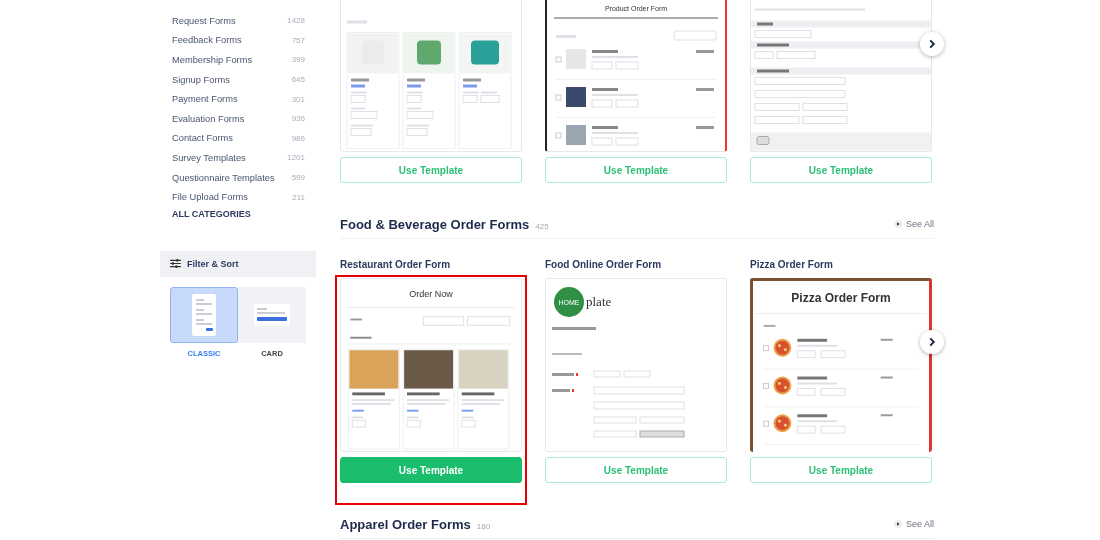 This screenshot has width=1100, height=540. What do you see at coordinates (395, 266) in the screenshot?
I see `template-title: Restaurant Order Form` at bounding box center [395, 266].